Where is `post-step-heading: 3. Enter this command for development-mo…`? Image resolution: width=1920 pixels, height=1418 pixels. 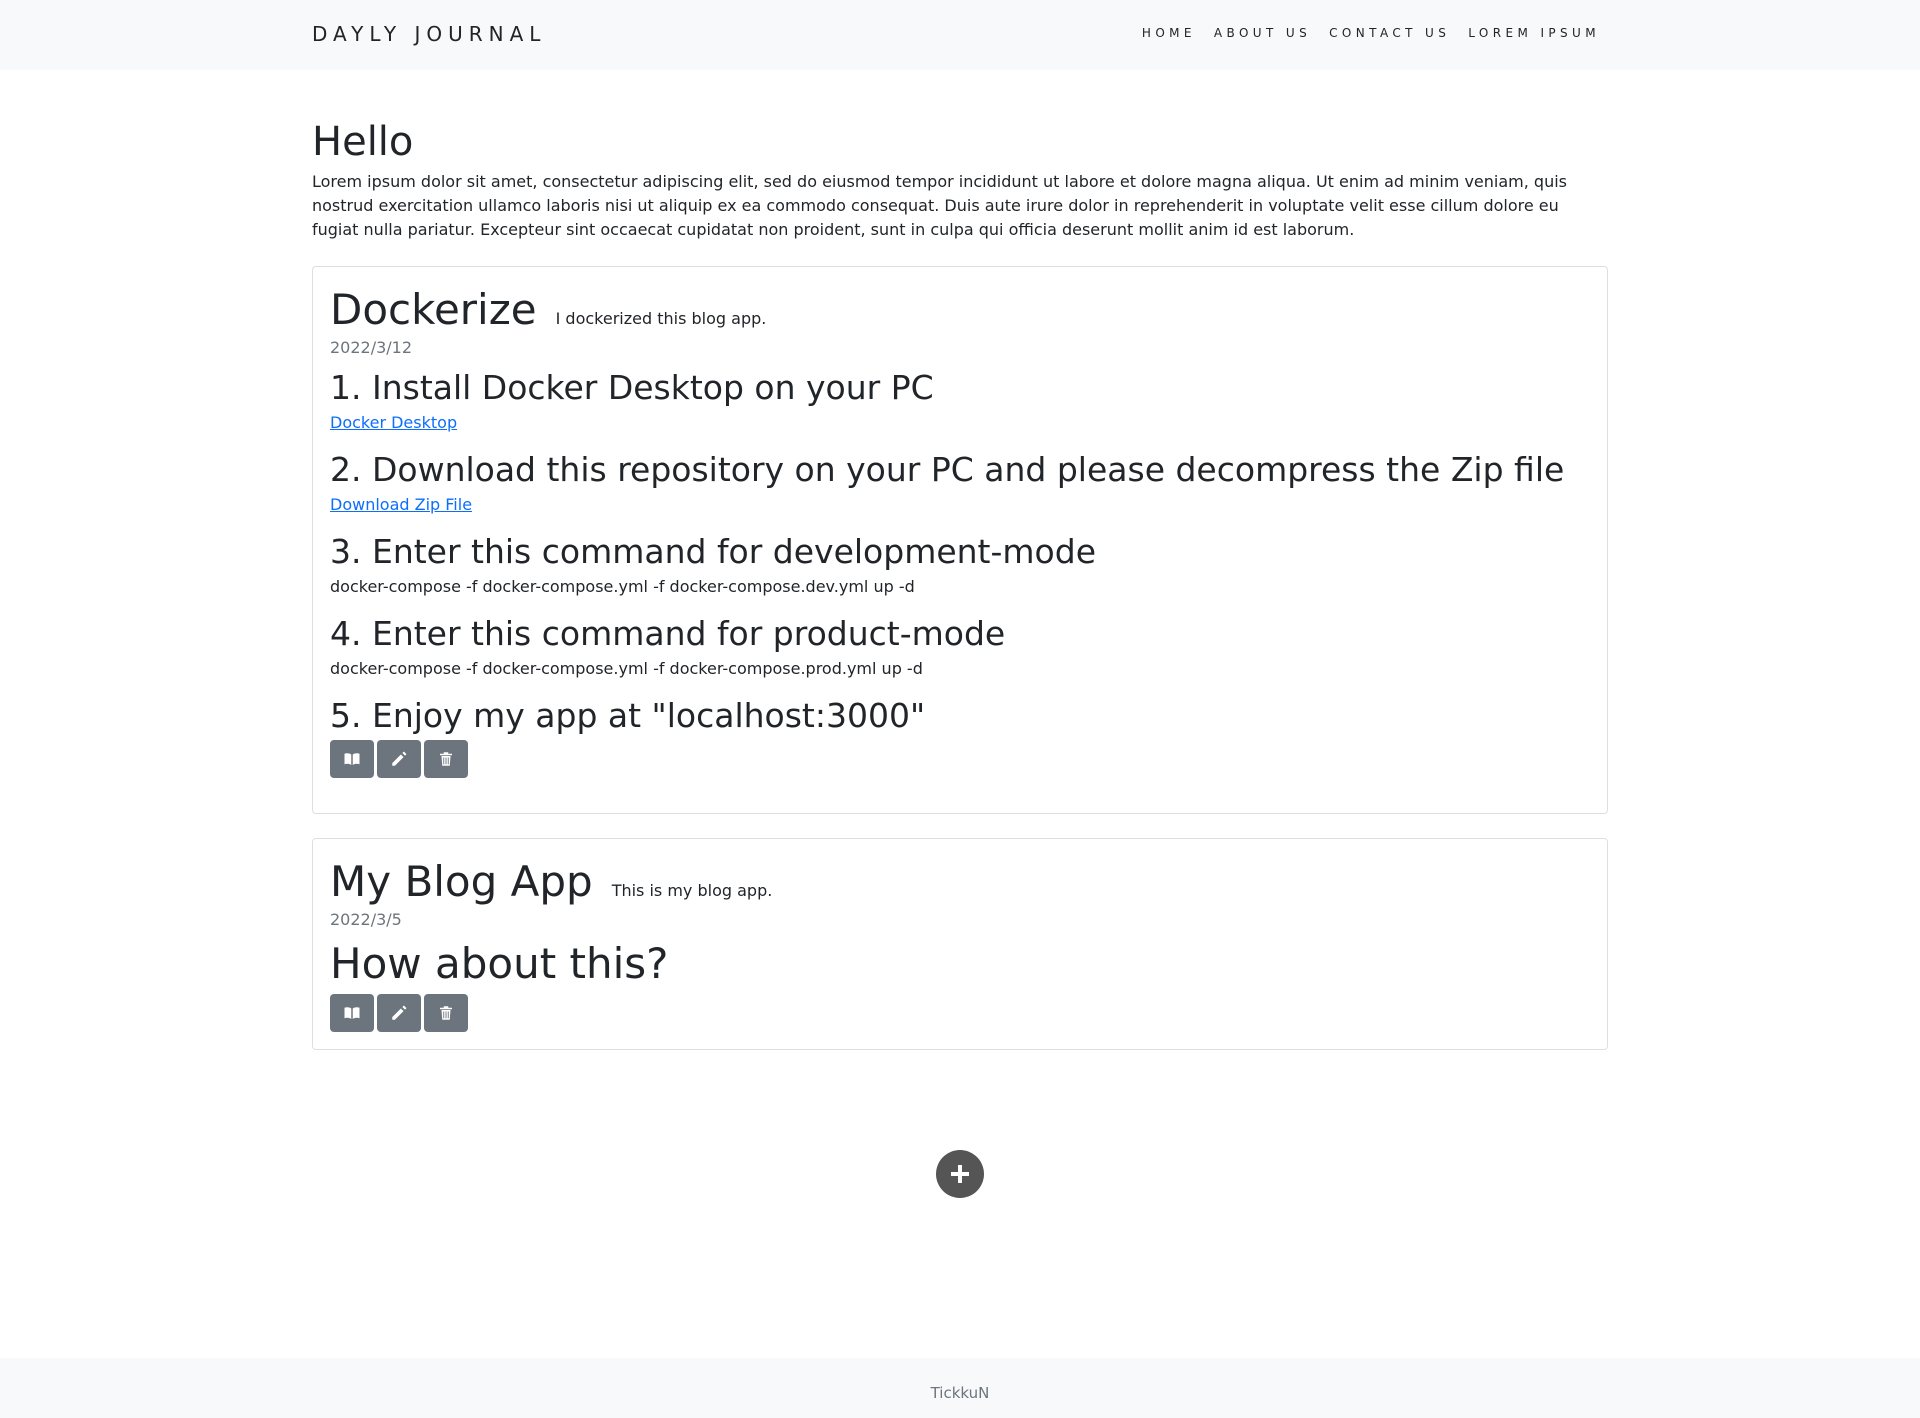
post-step-heading: 3. Enter this command for development-mo… is located at coordinates (713, 551).